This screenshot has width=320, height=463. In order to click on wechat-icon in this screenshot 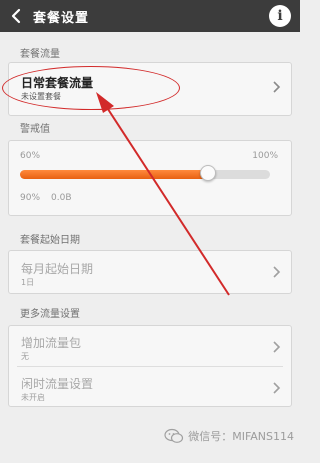, I will do `click(174, 435)`.